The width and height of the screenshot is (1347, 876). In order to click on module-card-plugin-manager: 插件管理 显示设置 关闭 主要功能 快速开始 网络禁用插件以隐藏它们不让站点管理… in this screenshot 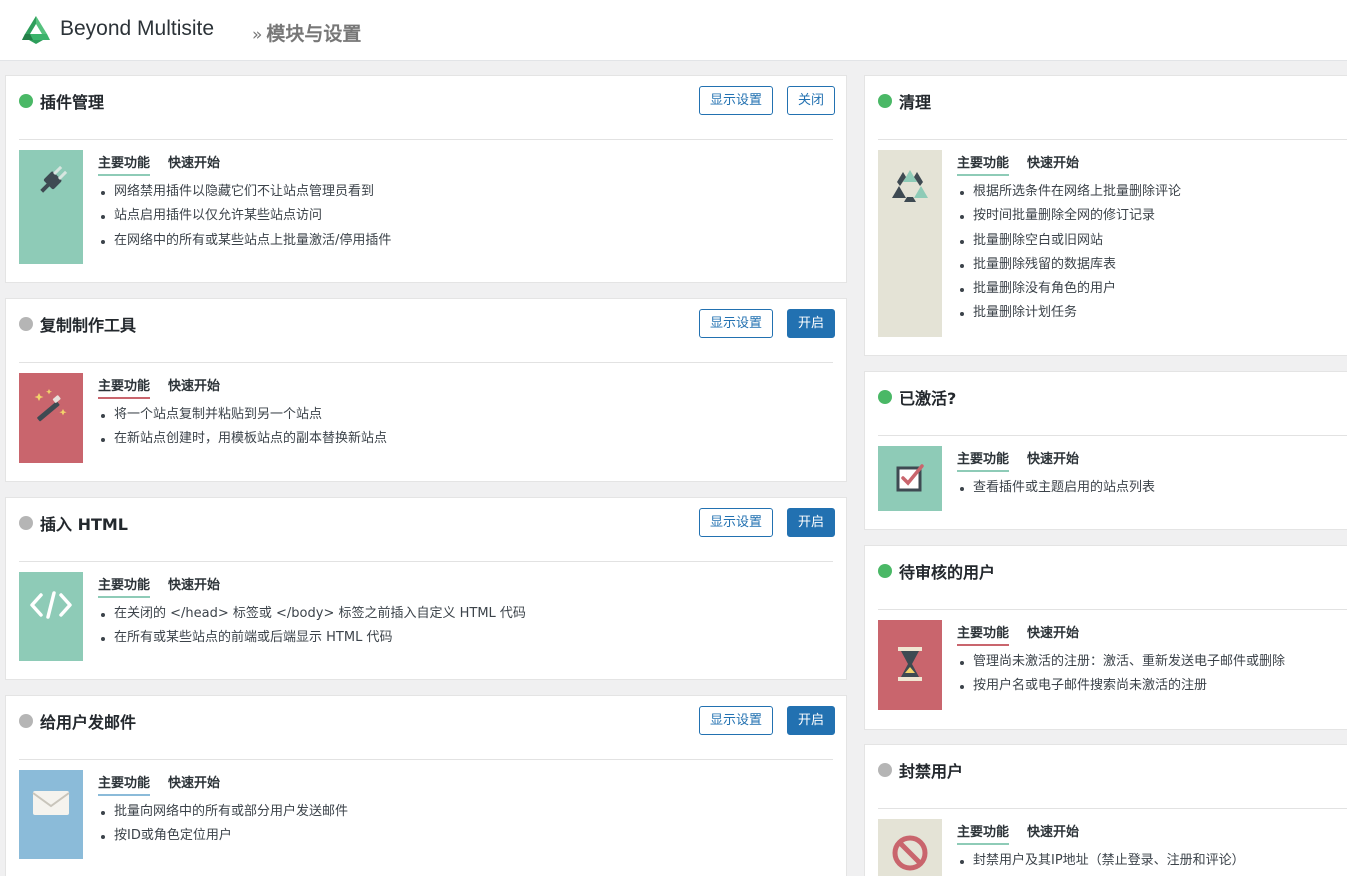, I will do `click(426, 179)`.